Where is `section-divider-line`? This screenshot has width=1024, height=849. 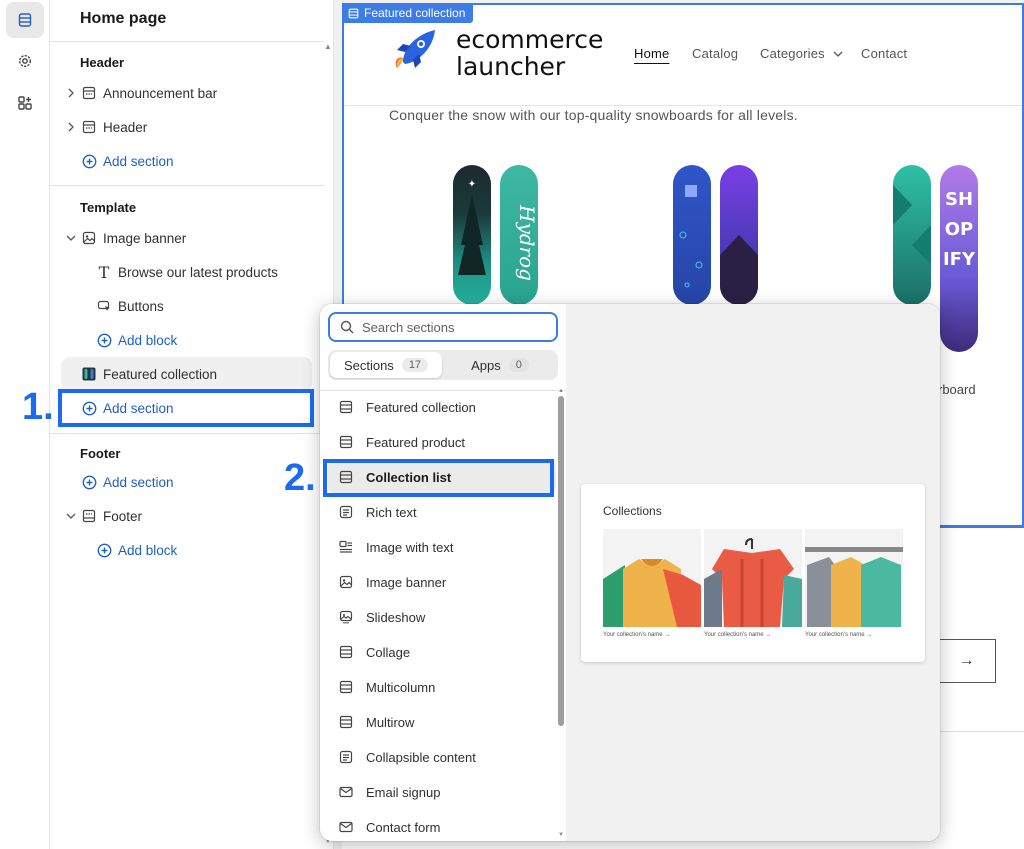
section-divider-line is located at coordinates (981, 527).